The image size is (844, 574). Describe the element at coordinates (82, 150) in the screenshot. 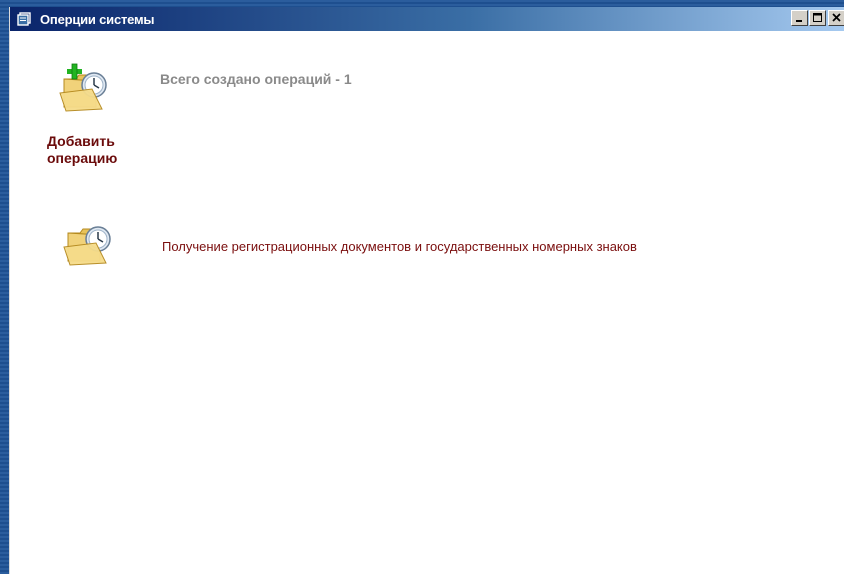

I see `add-operation-button: Добавить операцию` at that location.